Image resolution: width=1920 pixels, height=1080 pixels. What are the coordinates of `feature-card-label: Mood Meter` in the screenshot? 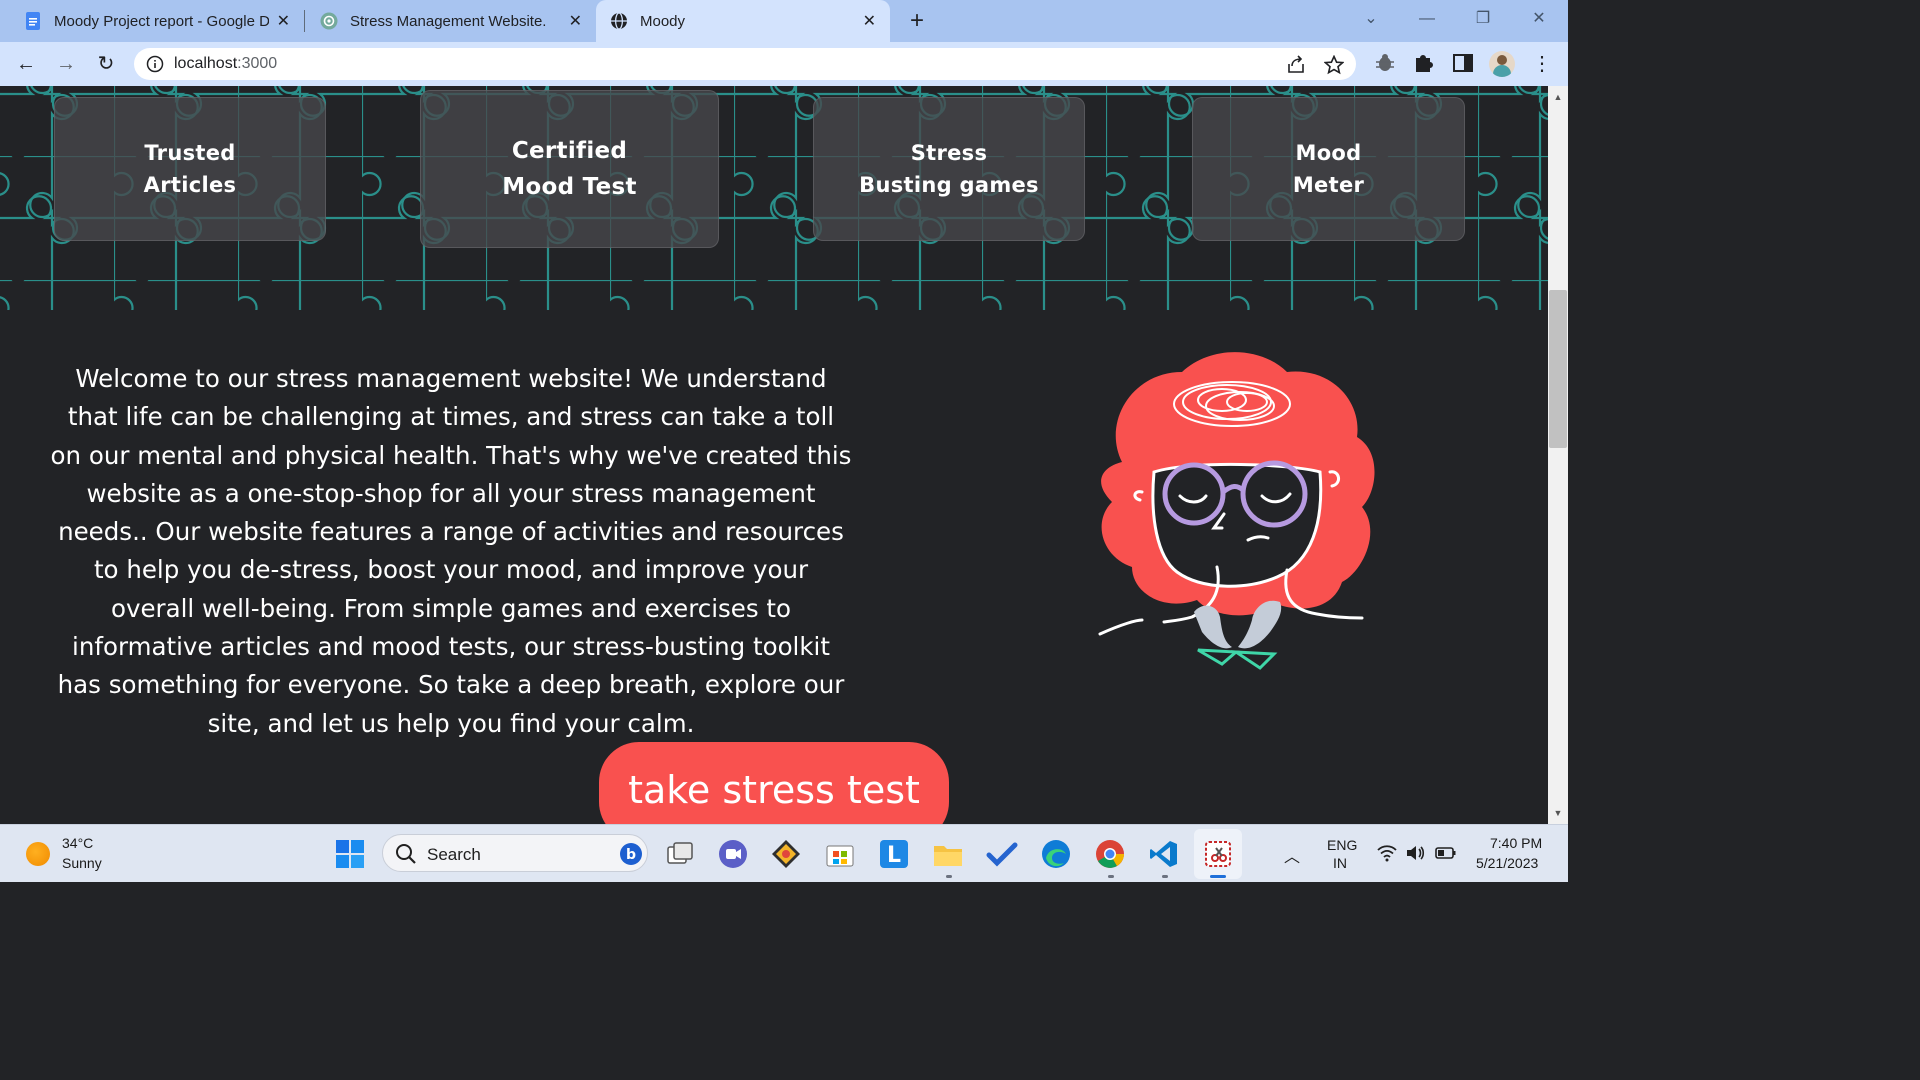 It's located at (1328, 169).